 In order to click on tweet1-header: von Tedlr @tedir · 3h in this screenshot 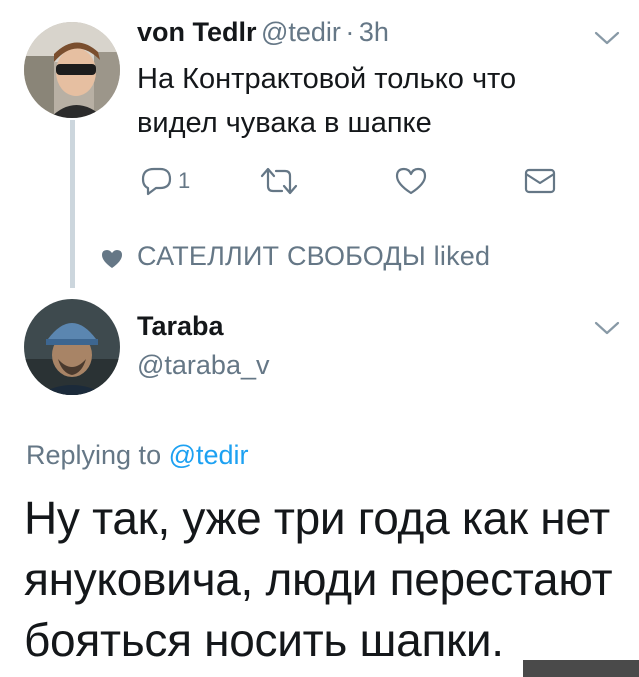, I will do `click(263, 32)`.